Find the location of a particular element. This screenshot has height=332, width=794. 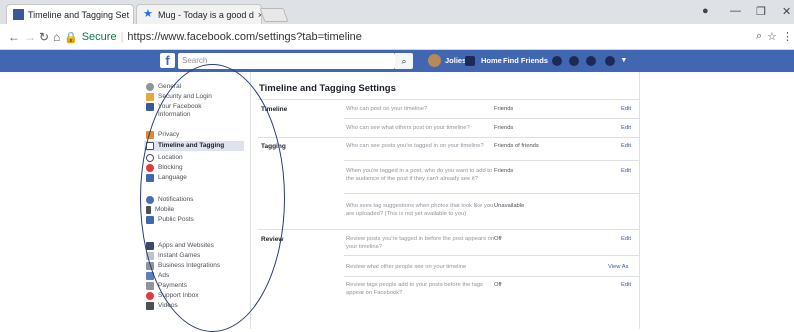

sidebar-item-business: Business Integrations is located at coordinates (183, 266).